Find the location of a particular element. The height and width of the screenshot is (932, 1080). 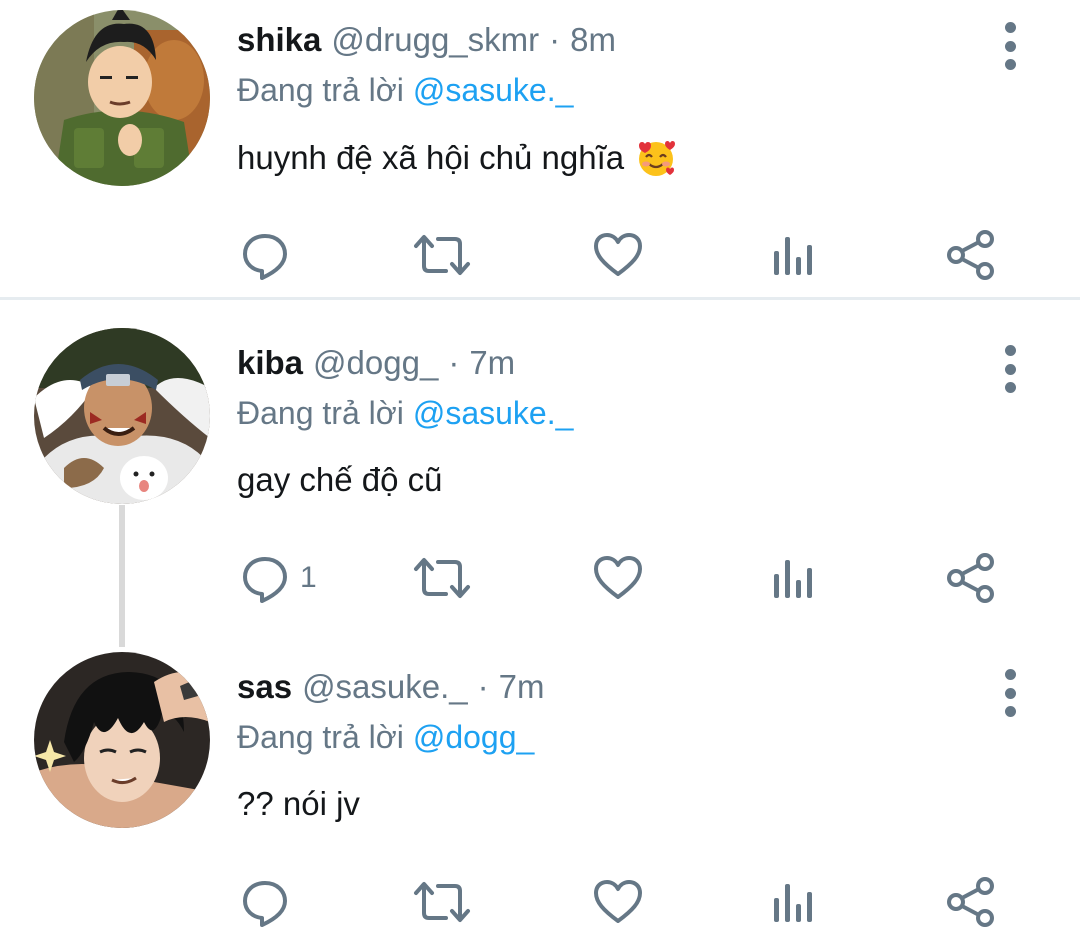

tweet-actions: 1 is located at coordinates (540, 578).